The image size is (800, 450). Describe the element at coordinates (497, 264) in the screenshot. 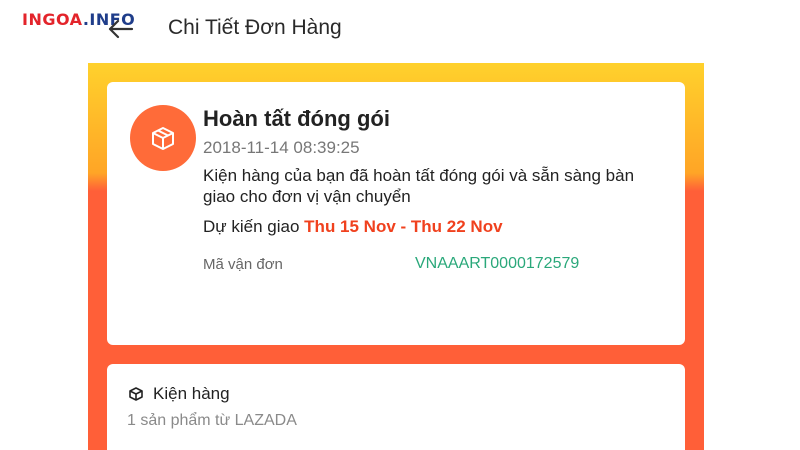

I see `tracking-code-link: VNAAART0000172579` at that location.